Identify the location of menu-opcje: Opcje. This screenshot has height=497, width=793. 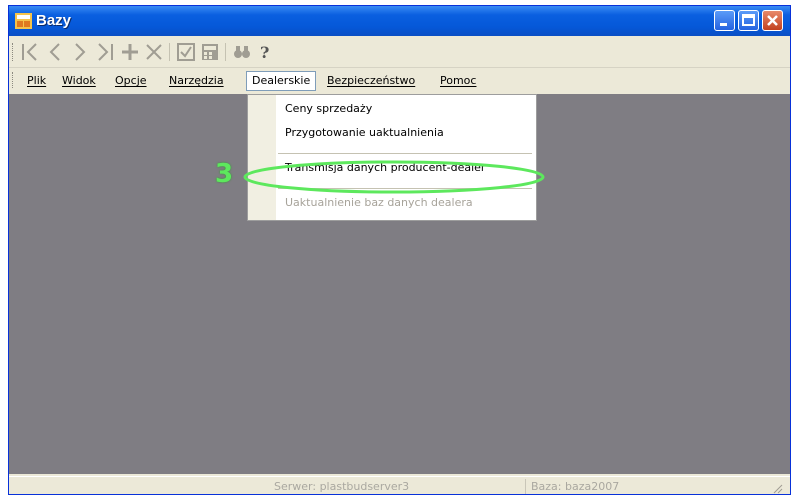
(131, 81).